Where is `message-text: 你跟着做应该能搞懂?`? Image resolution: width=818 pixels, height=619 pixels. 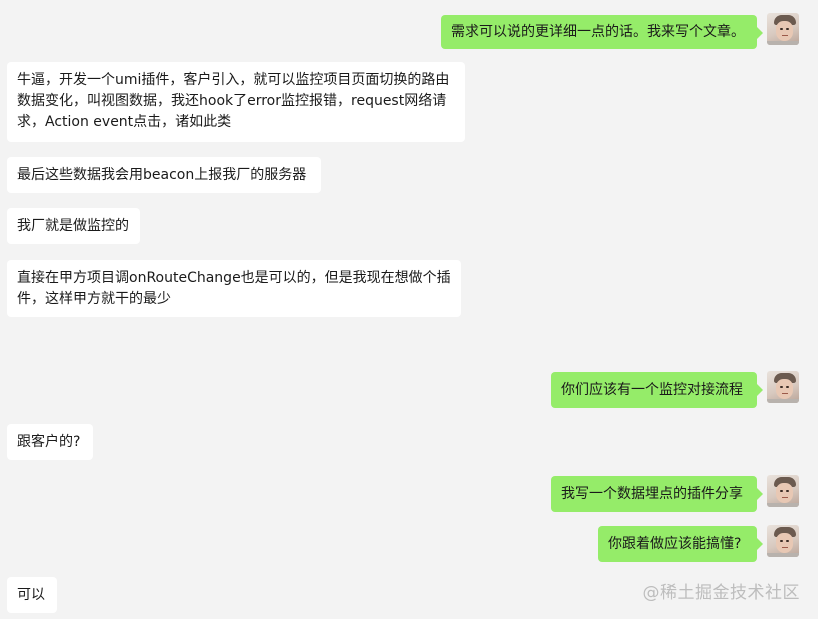
message-text: 你跟着做应该能搞懂? is located at coordinates (675, 544).